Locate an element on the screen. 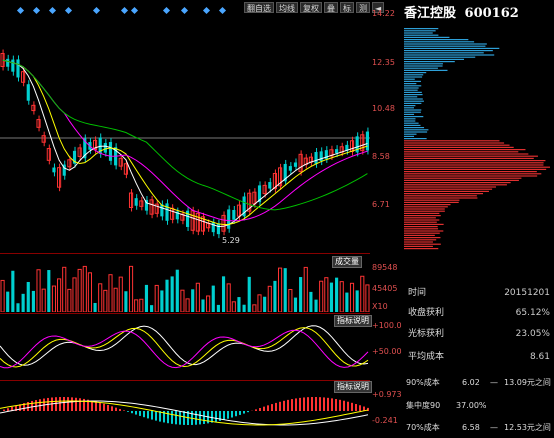 The width and height of the screenshot is (554, 438). toolbar-button: 翻自选 is located at coordinates (259, 7).